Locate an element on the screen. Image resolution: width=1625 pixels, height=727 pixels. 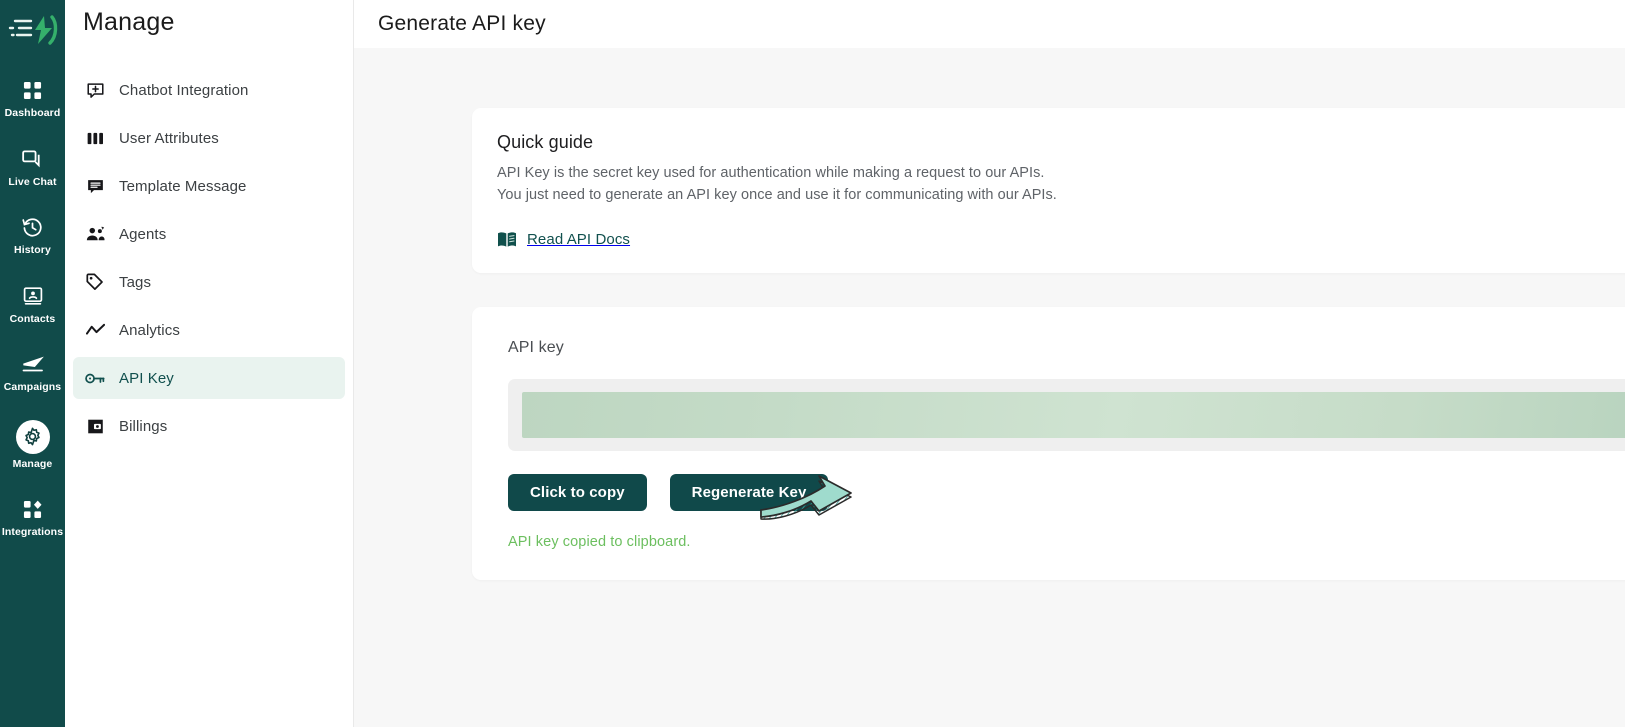
rail-label: Manage is located at coordinates (32, 463).